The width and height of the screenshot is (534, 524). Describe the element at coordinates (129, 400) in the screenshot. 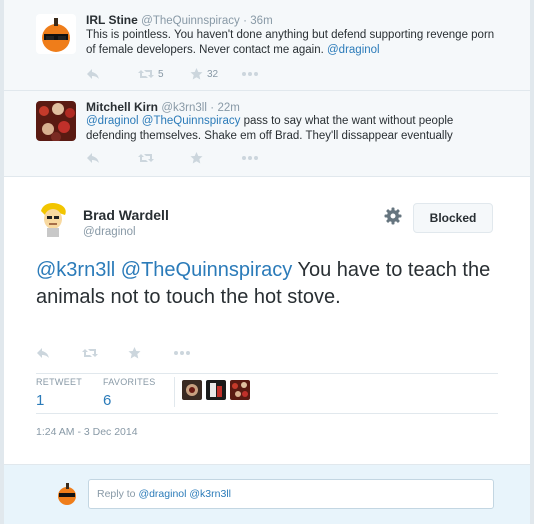

I see `favorites-count: 6` at that location.